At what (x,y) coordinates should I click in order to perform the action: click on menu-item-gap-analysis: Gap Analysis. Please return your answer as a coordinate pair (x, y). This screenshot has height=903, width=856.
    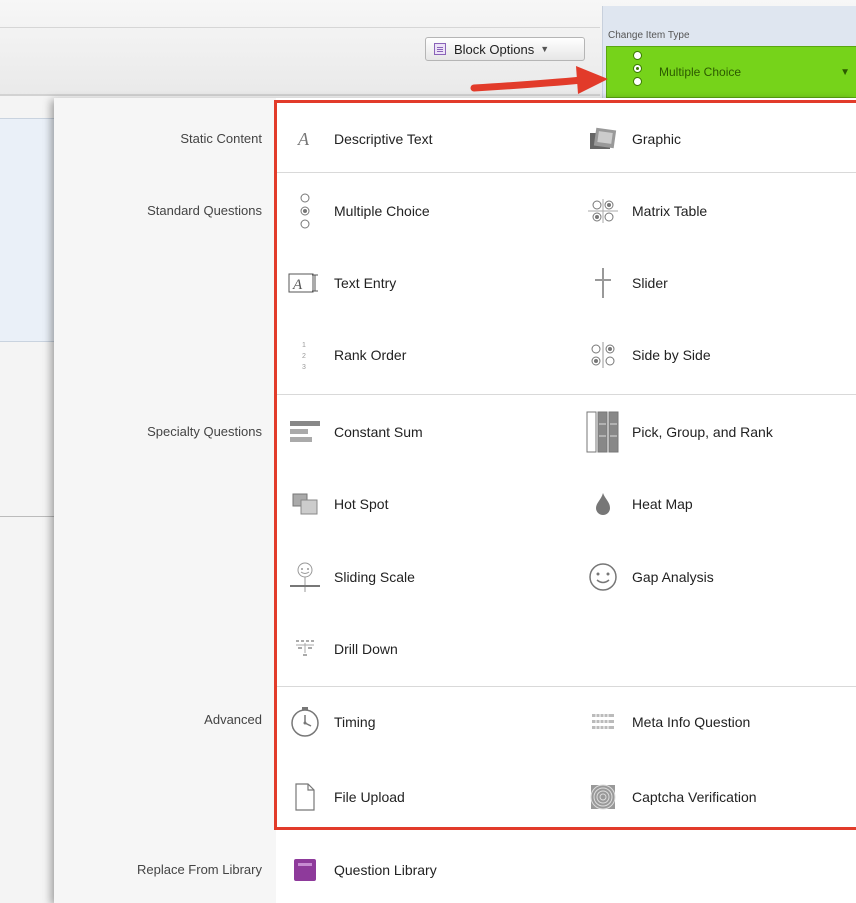
    Looking at the image, I should click on (650, 577).